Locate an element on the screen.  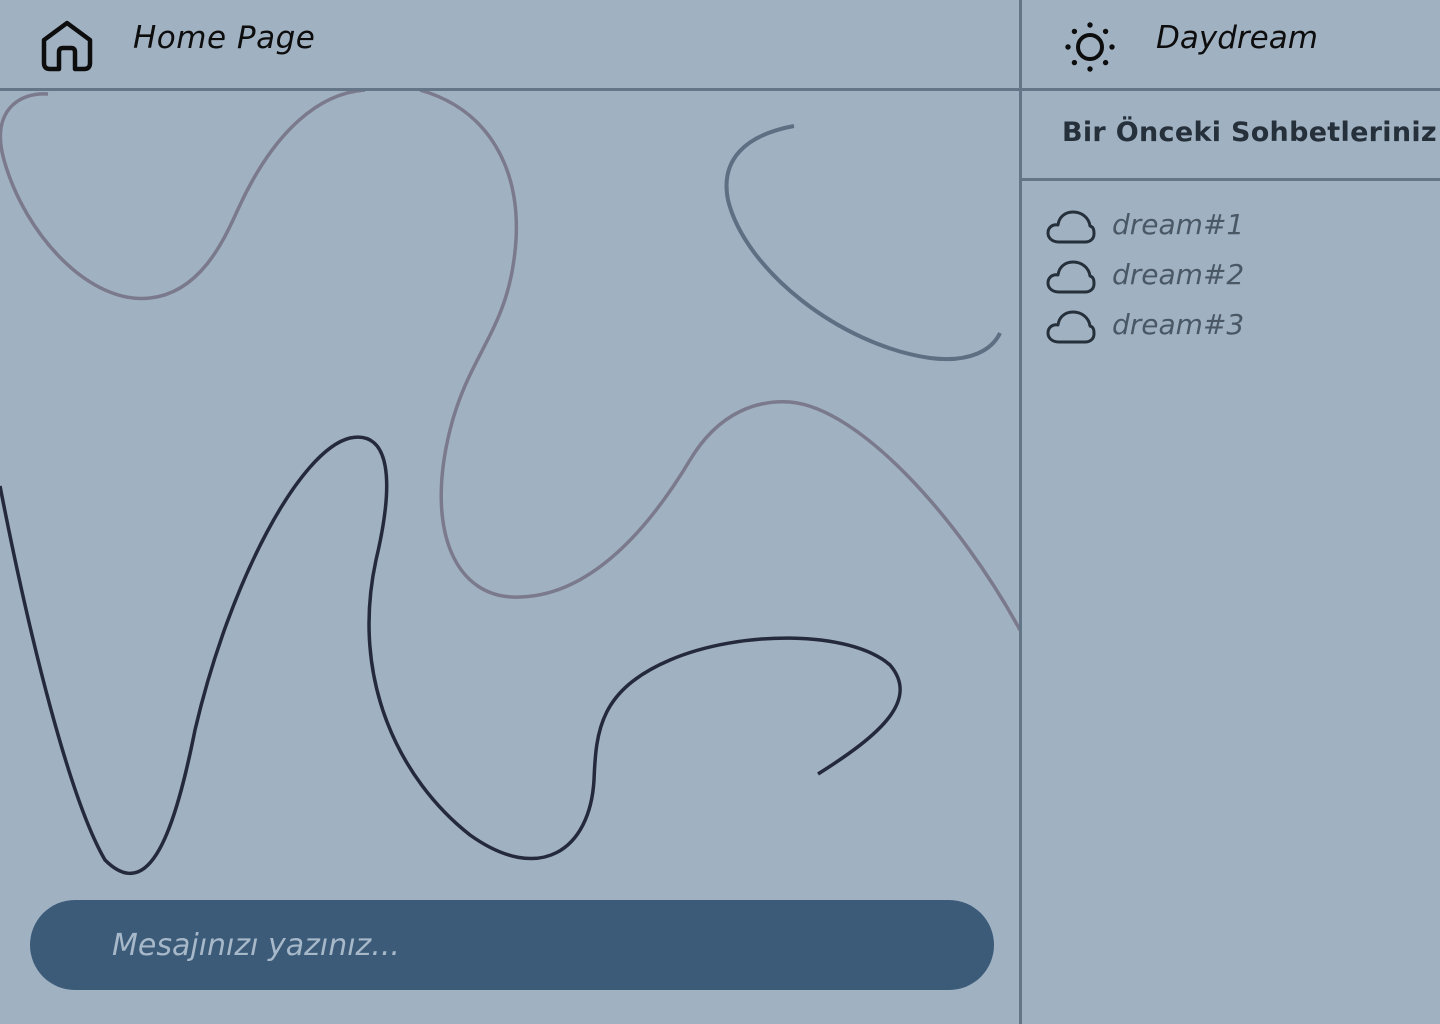
history-section-header: Bir Önceki Sohbetleriniz is located at coordinates (1231, 136).